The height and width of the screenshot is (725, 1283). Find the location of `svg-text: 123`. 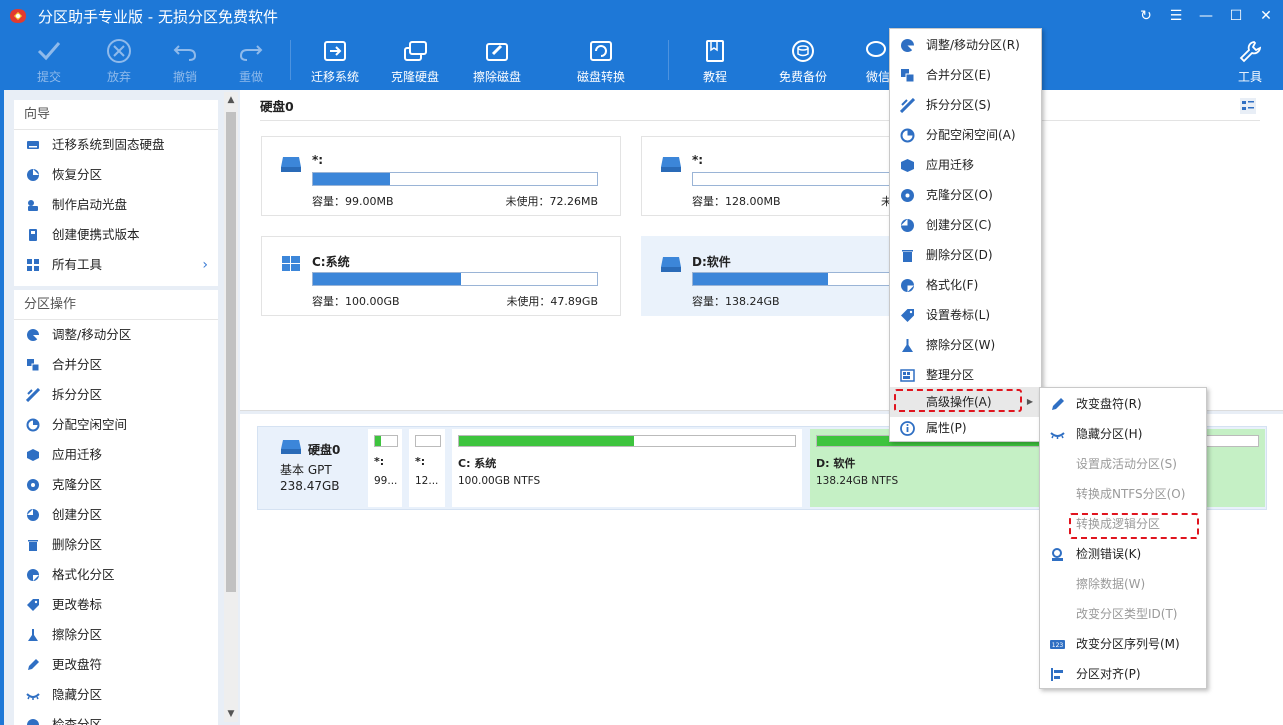

svg-text: 123 is located at coordinates (1058, 645).